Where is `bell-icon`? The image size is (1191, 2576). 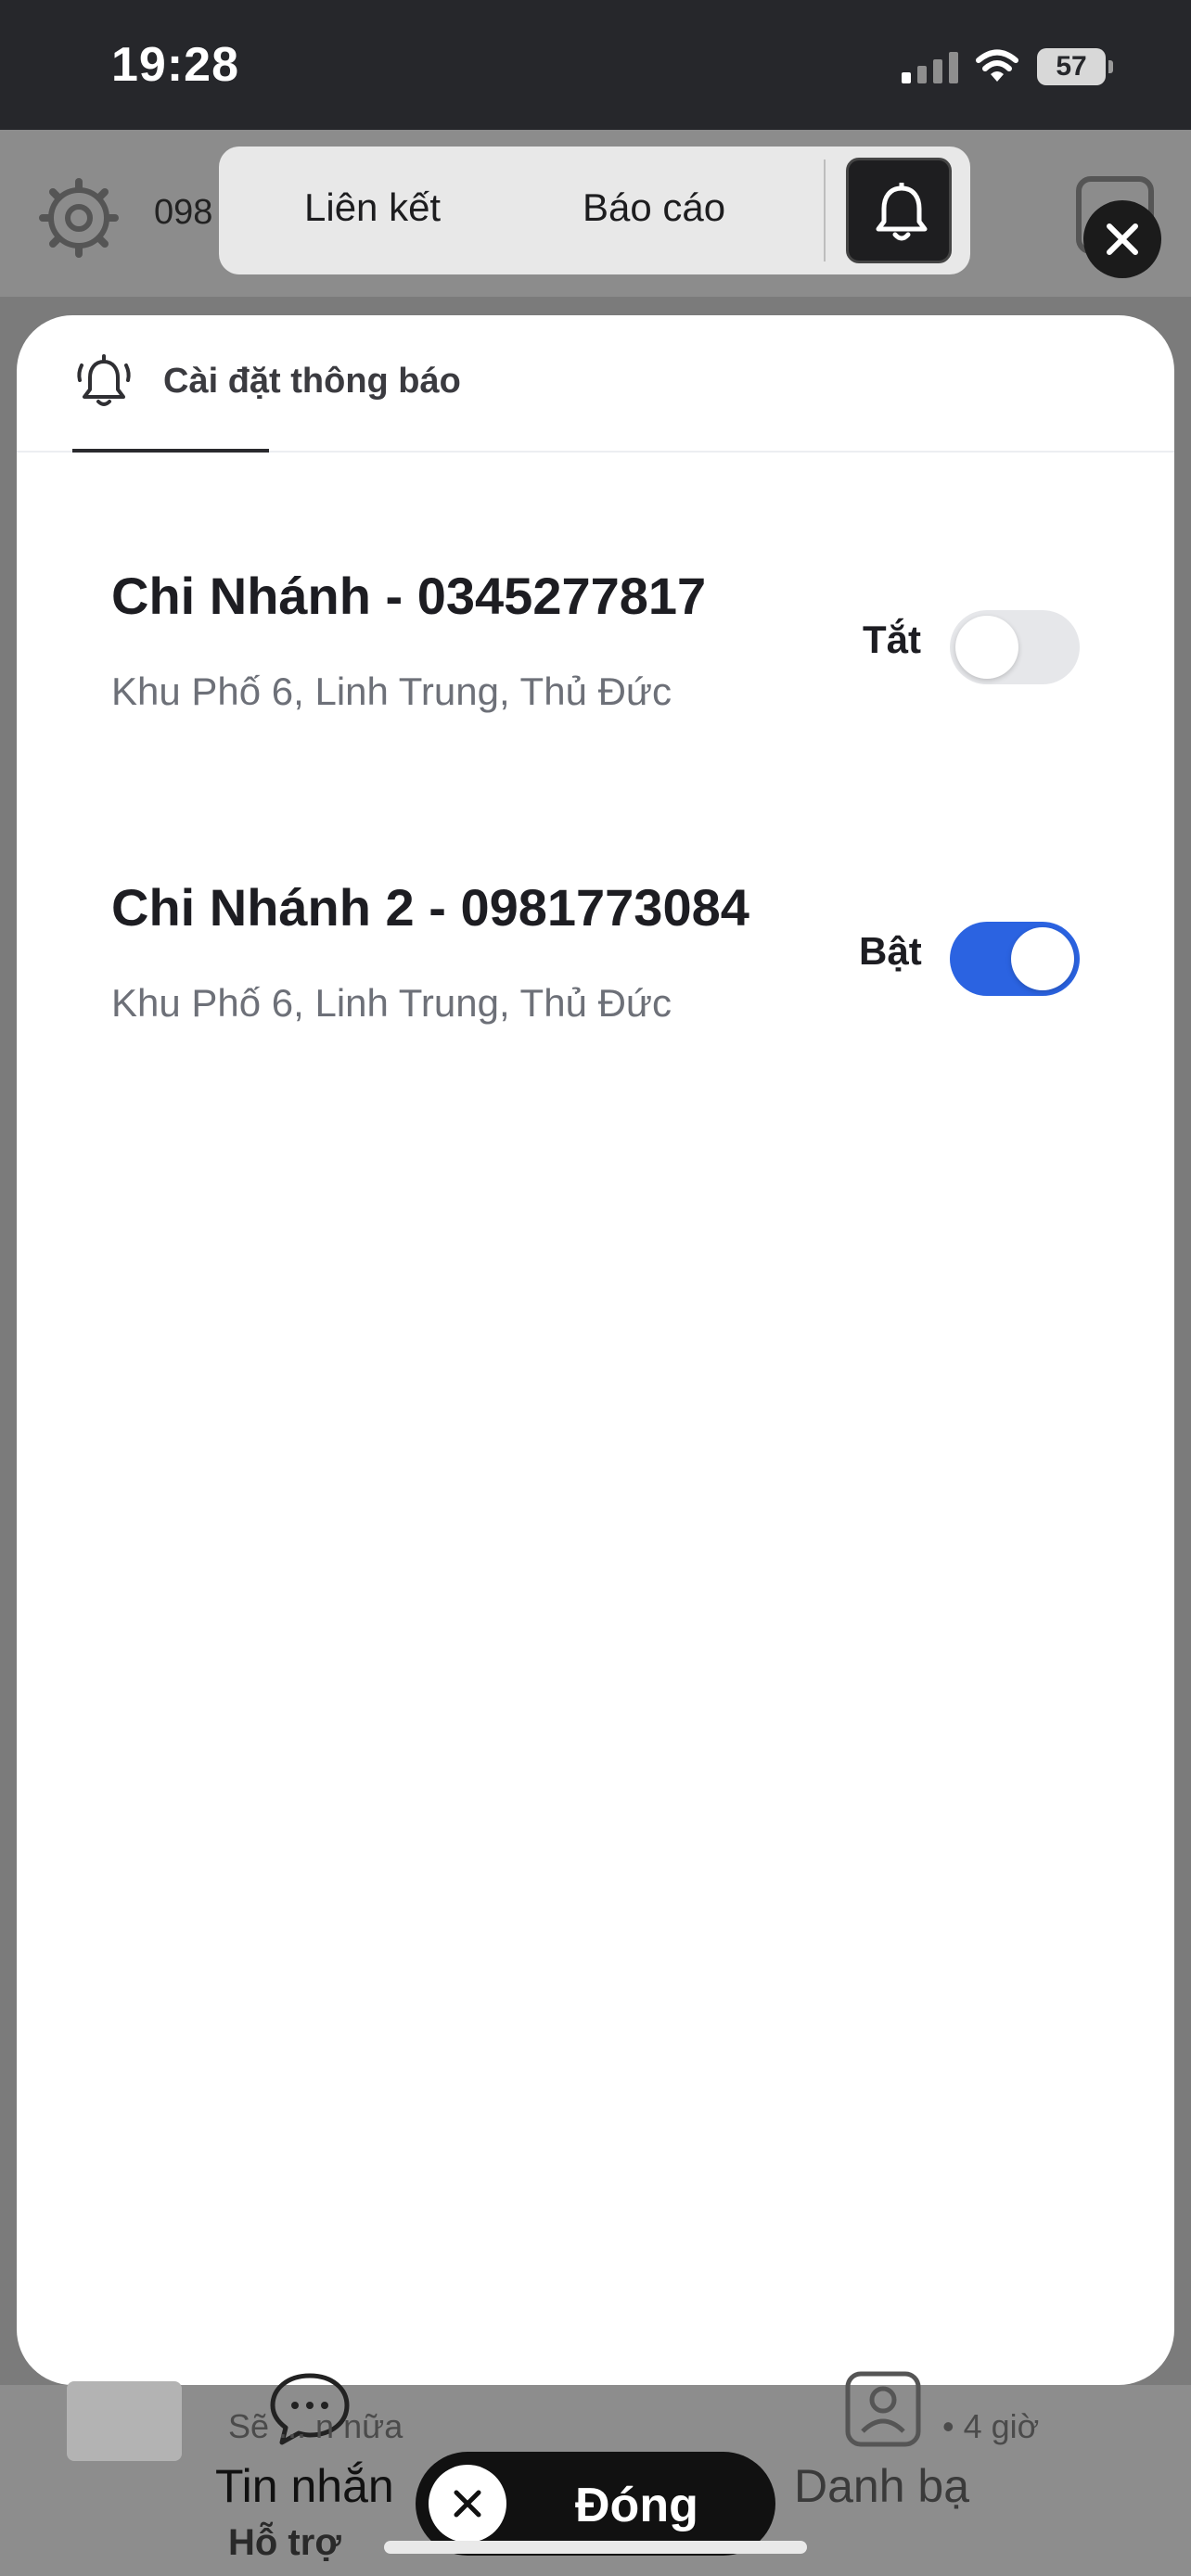
bell-icon is located at coordinates (902, 212).